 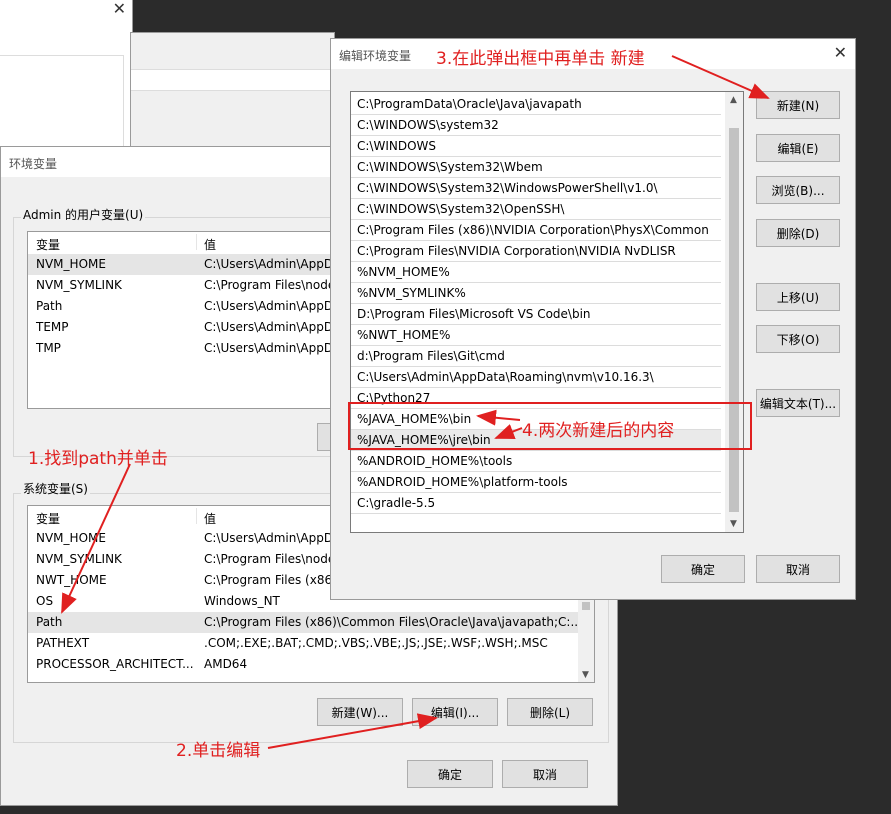 I want to click on arrow-step-4a, so click(x=498, y=417).